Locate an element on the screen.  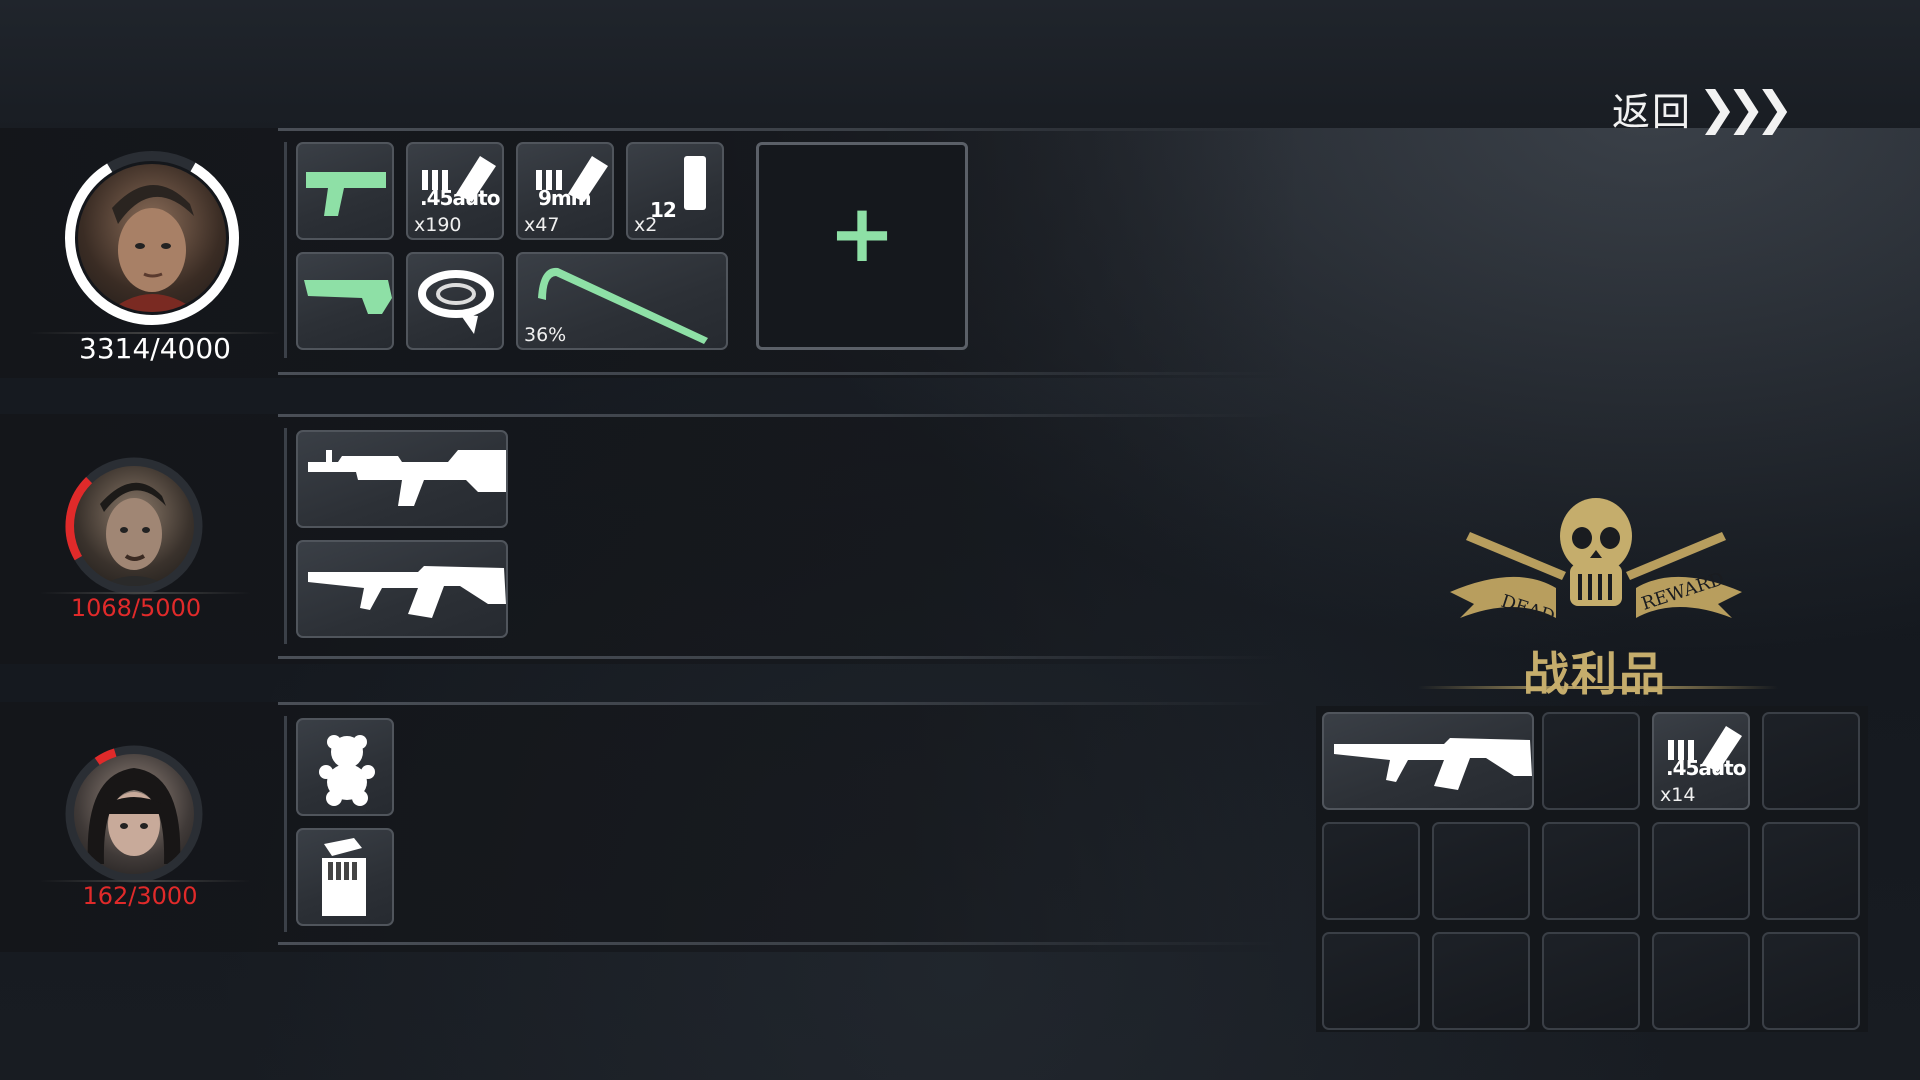
item-slot-cigarettes is located at coordinates (345, 877).